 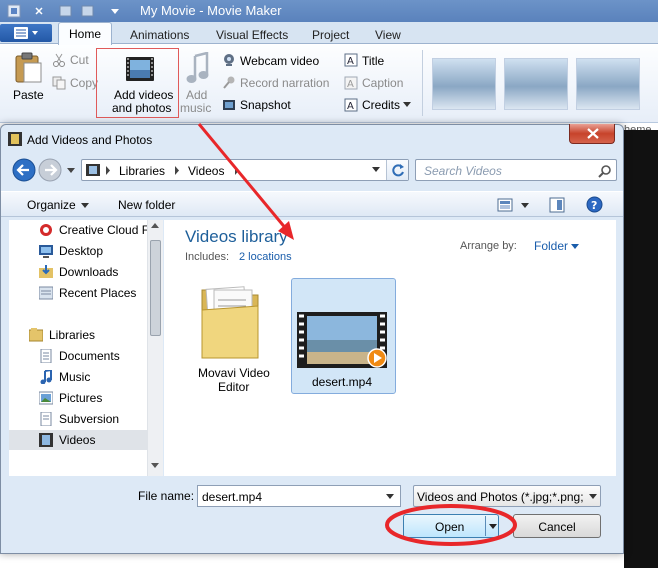 What do you see at coordinates (373, 61) in the screenshot?
I see `title-button: Title` at bounding box center [373, 61].